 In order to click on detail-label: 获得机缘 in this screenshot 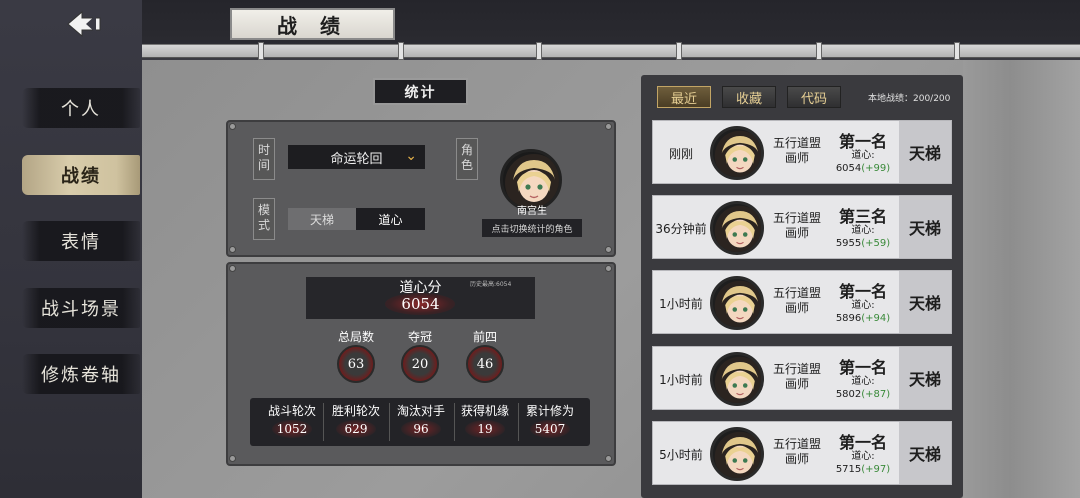, I will do `click(484, 411)`.